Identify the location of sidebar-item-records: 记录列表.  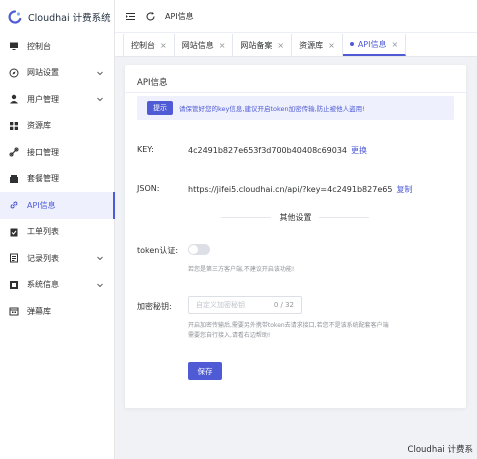
(57, 258).